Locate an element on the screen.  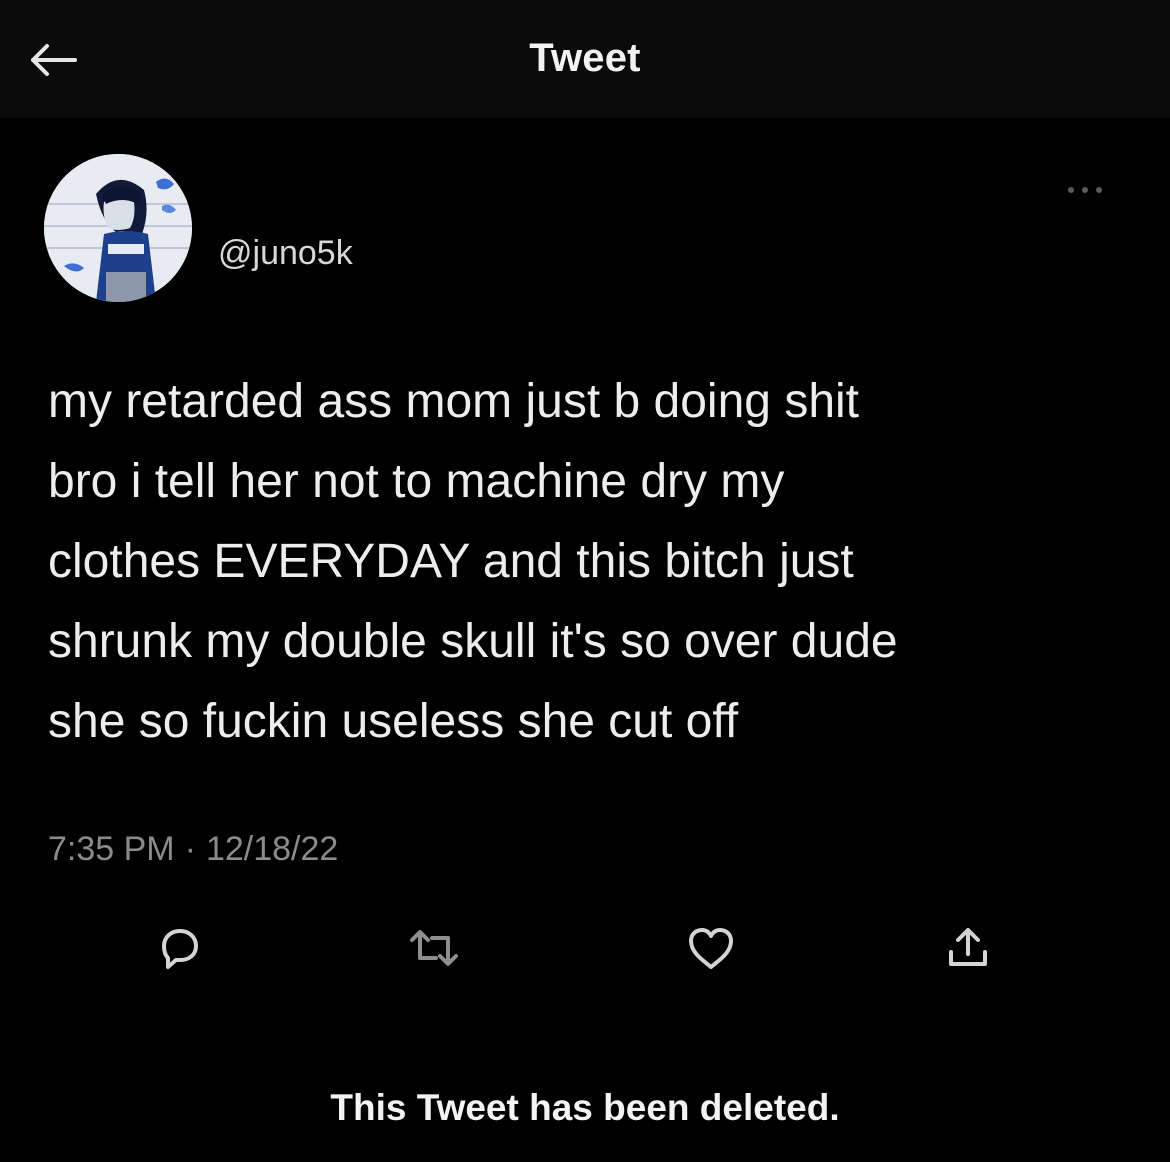
top-bar: Tweet is located at coordinates (585, 59).